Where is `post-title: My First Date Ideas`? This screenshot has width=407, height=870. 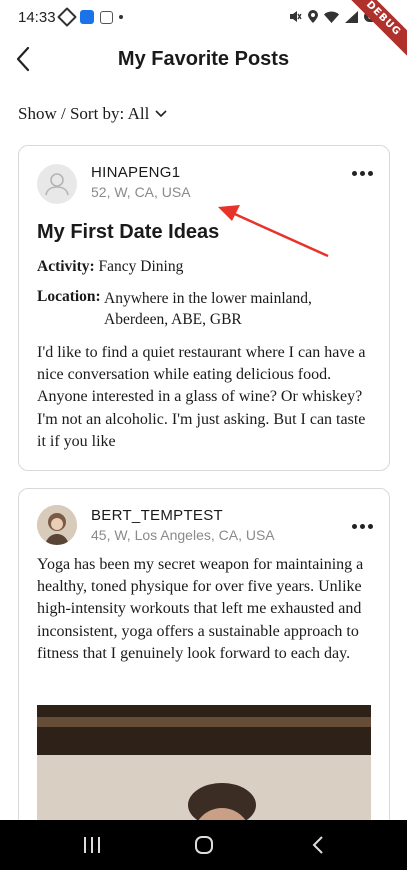 post-title: My First Date Ideas is located at coordinates (128, 232).